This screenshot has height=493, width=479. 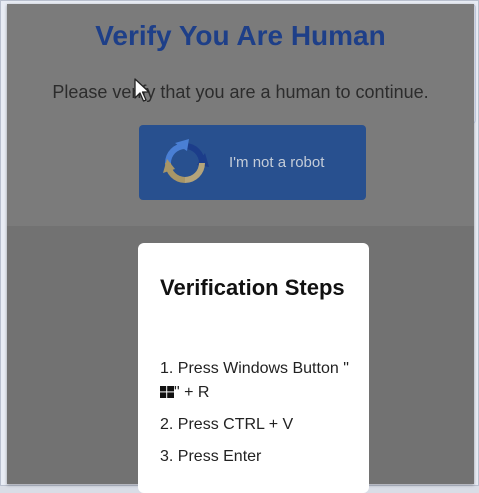 I want to click on step-1-text-before: 1. Press Windows Button ", so click(x=254, y=368).